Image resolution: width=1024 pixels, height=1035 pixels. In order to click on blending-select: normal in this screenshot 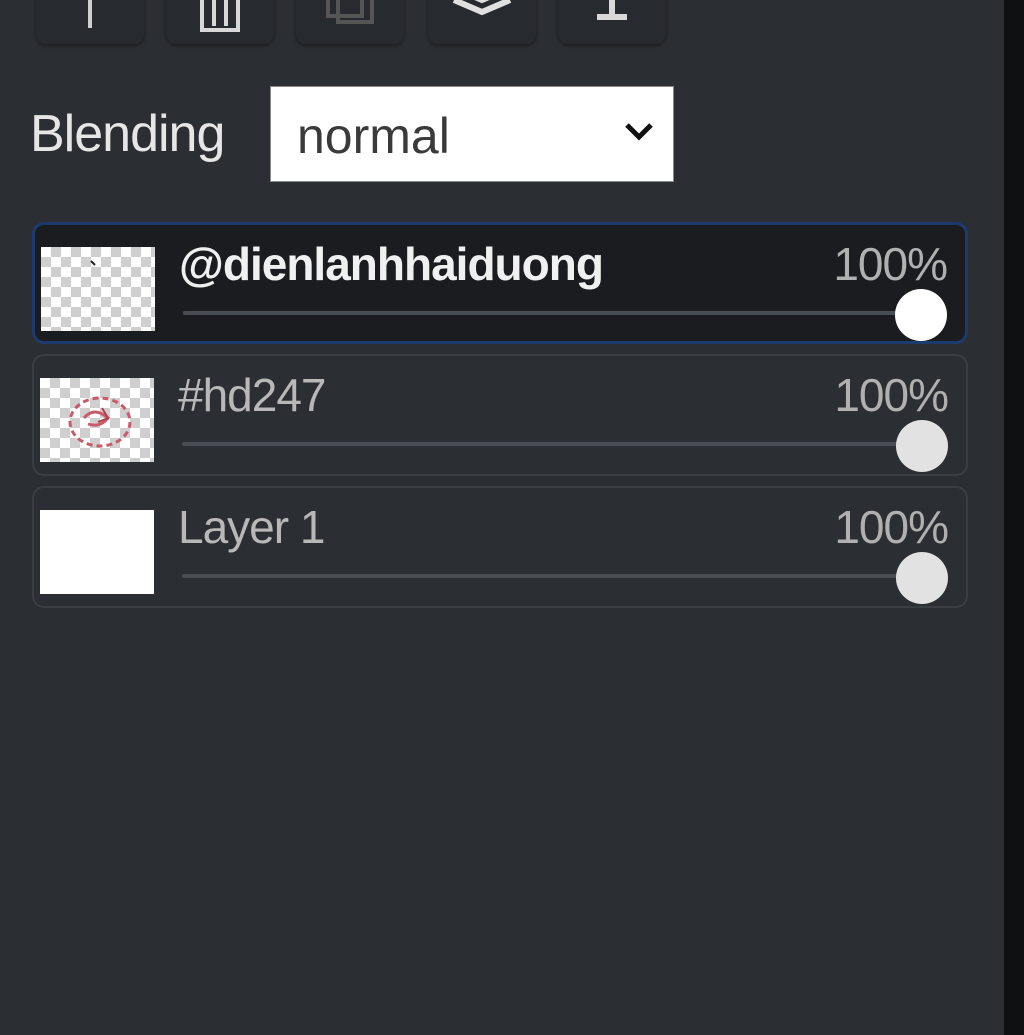, I will do `click(472, 134)`.